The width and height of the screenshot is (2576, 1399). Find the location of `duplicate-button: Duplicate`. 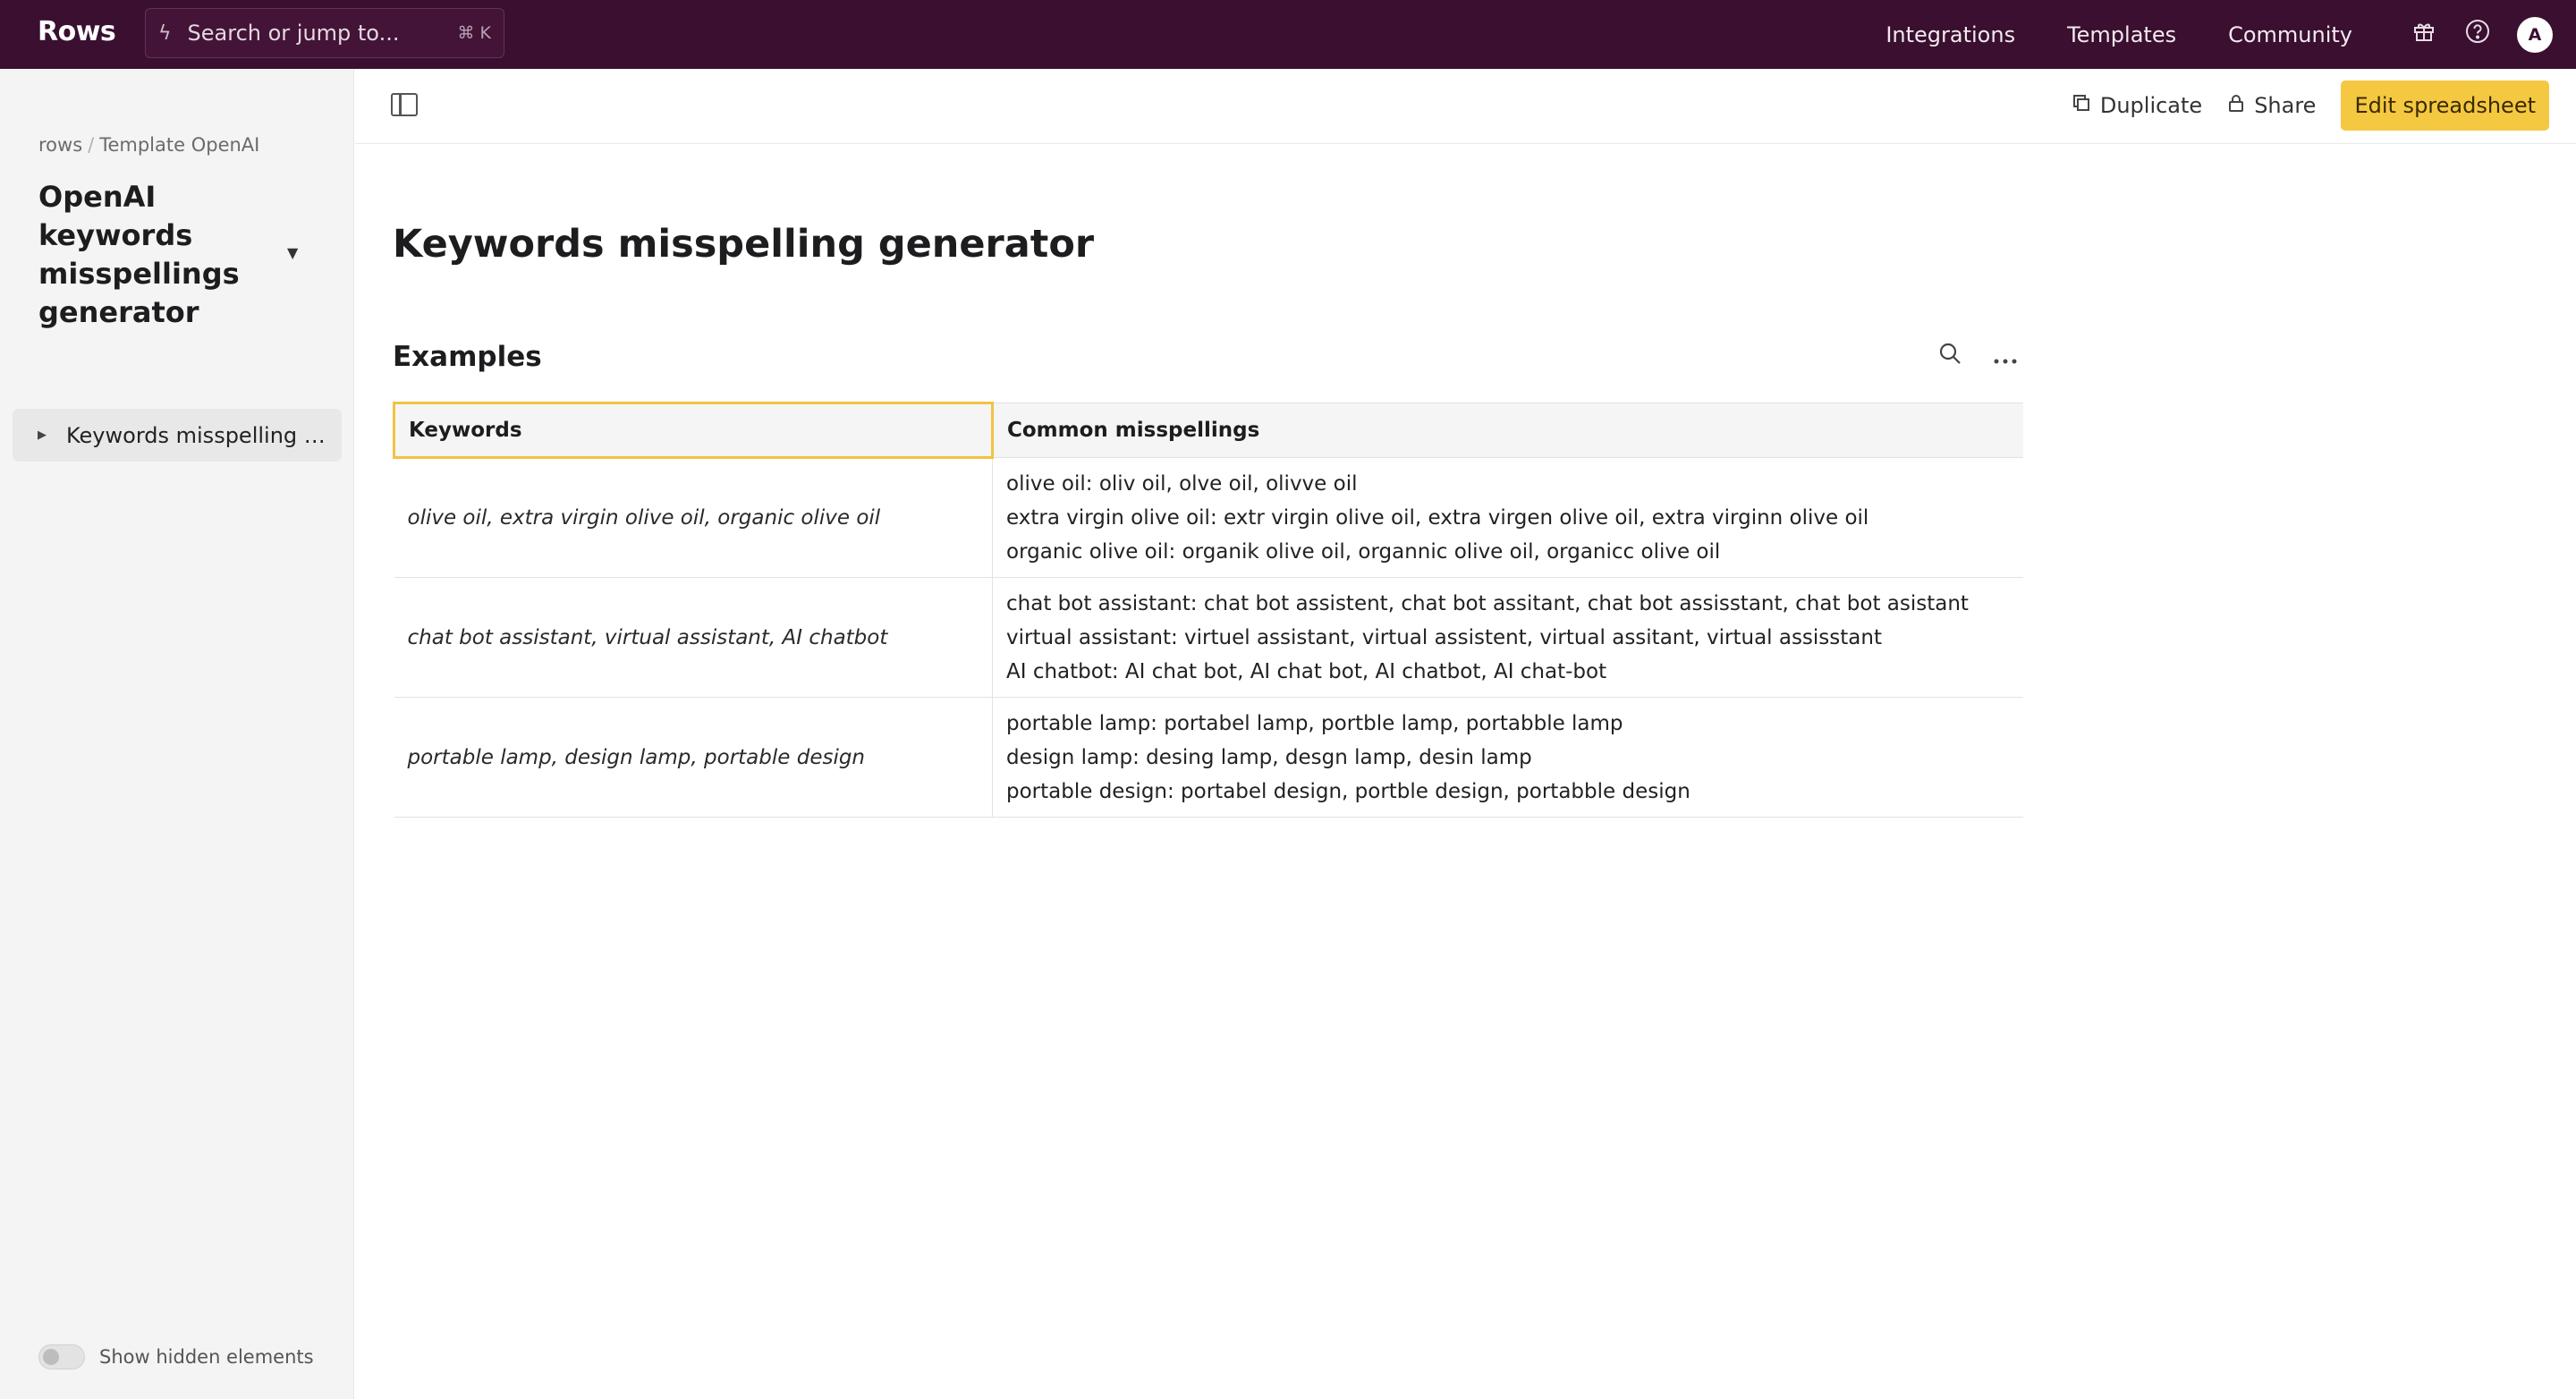

duplicate-button: Duplicate is located at coordinates (2137, 105).